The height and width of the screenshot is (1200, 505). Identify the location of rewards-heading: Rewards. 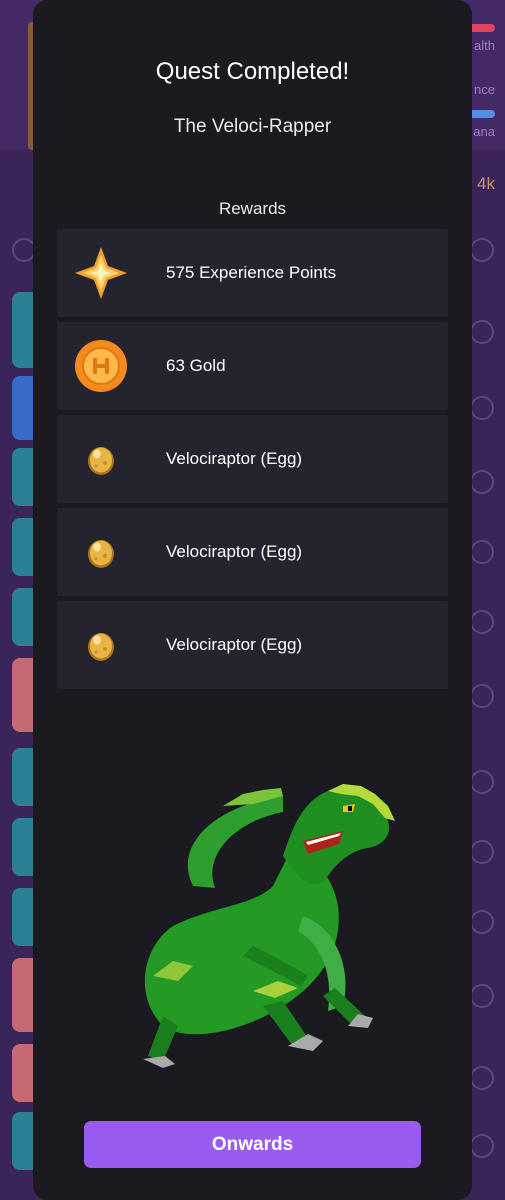
(252, 208).